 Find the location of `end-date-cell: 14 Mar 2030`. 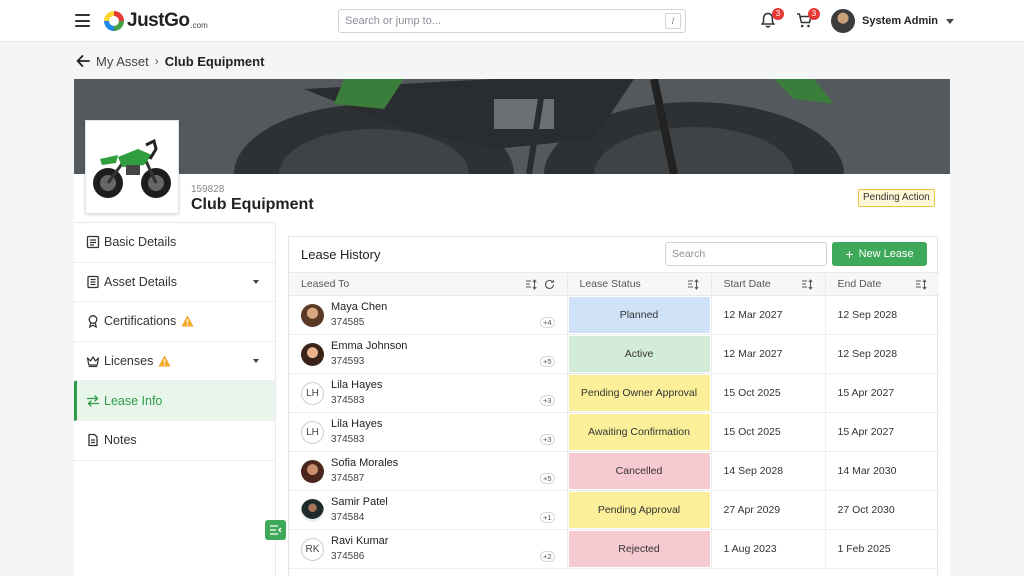

end-date-cell: 14 Mar 2030 is located at coordinates (882, 471).